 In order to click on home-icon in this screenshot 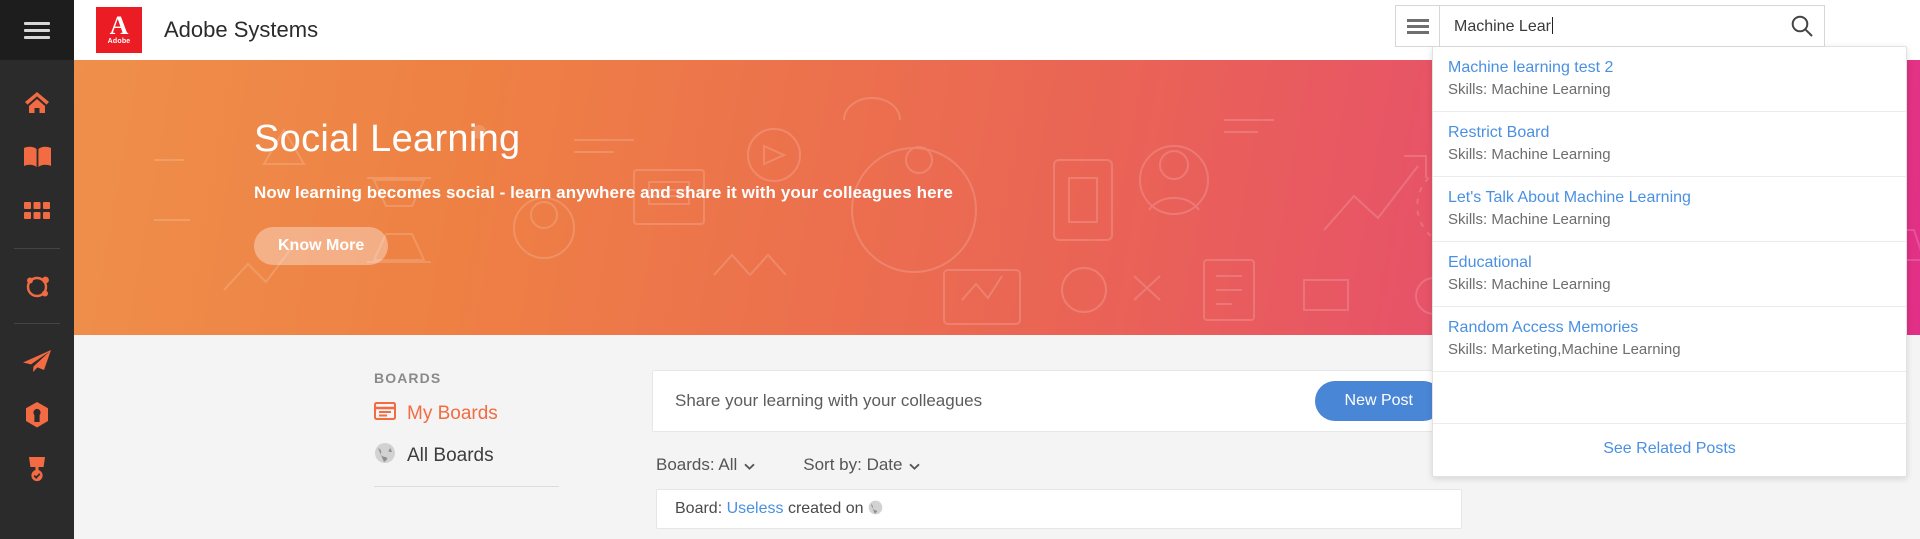, I will do `click(37, 103)`.